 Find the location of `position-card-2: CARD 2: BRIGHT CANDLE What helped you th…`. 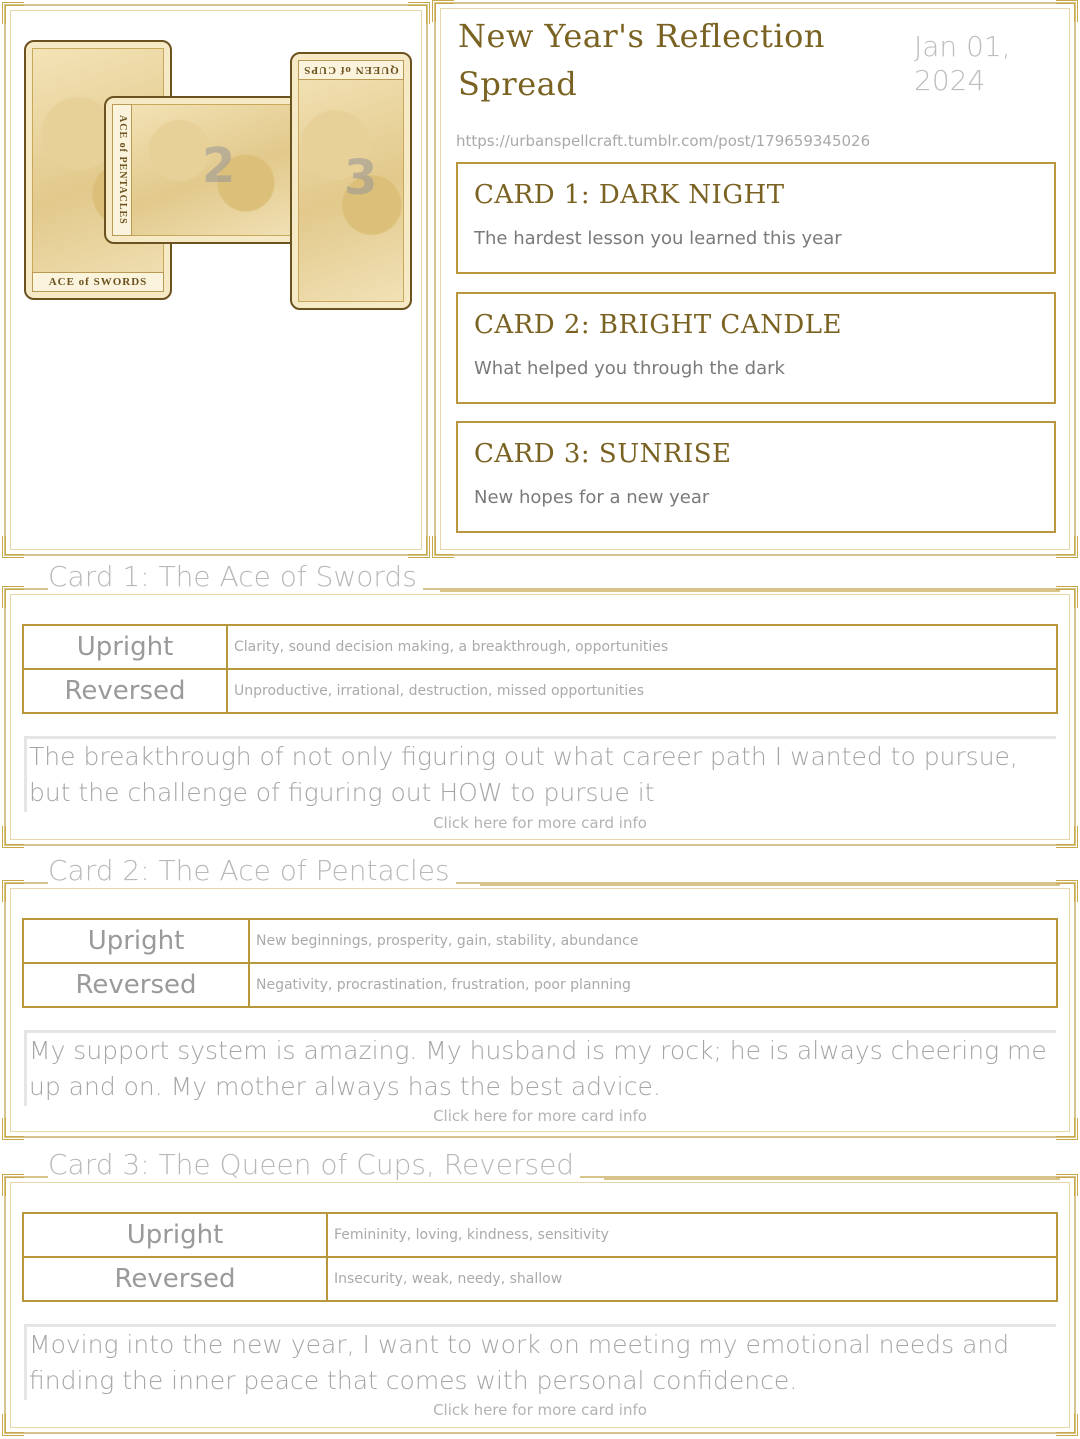

position-card-2: CARD 2: BRIGHT CANDLE What helped you th… is located at coordinates (756, 348).